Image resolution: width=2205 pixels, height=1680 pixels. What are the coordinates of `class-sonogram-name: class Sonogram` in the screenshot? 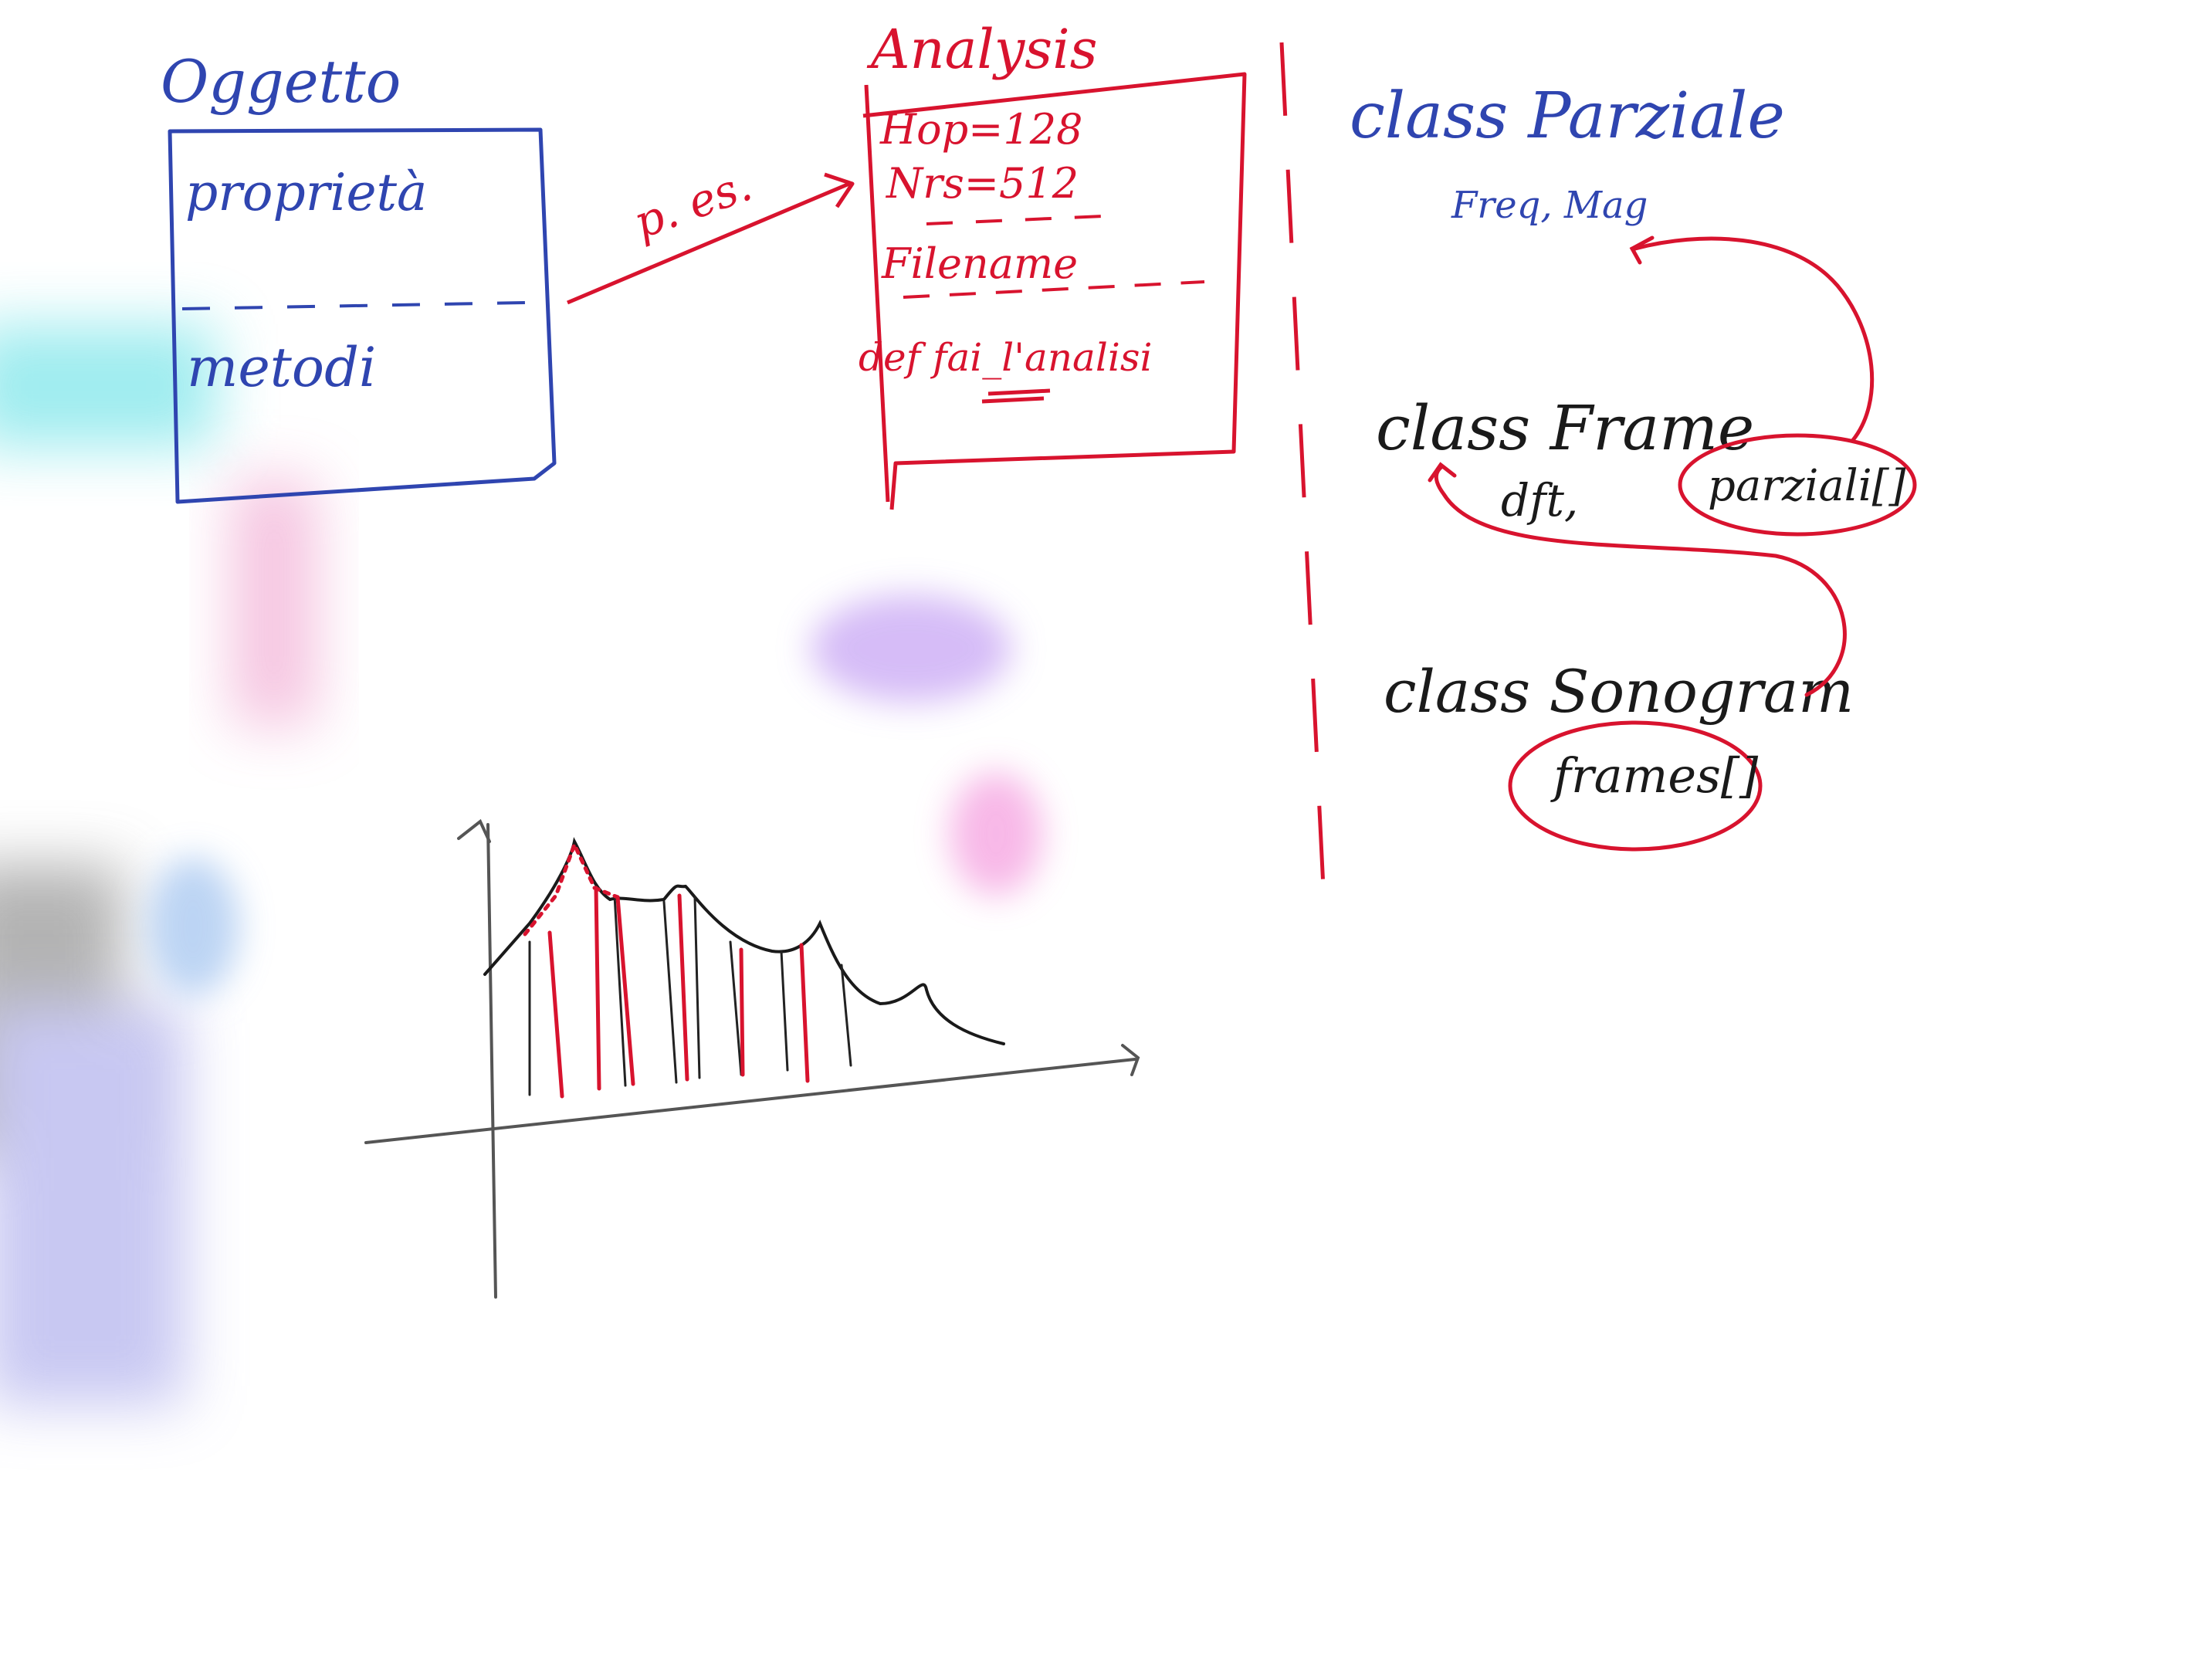 It's located at (1619, 691).